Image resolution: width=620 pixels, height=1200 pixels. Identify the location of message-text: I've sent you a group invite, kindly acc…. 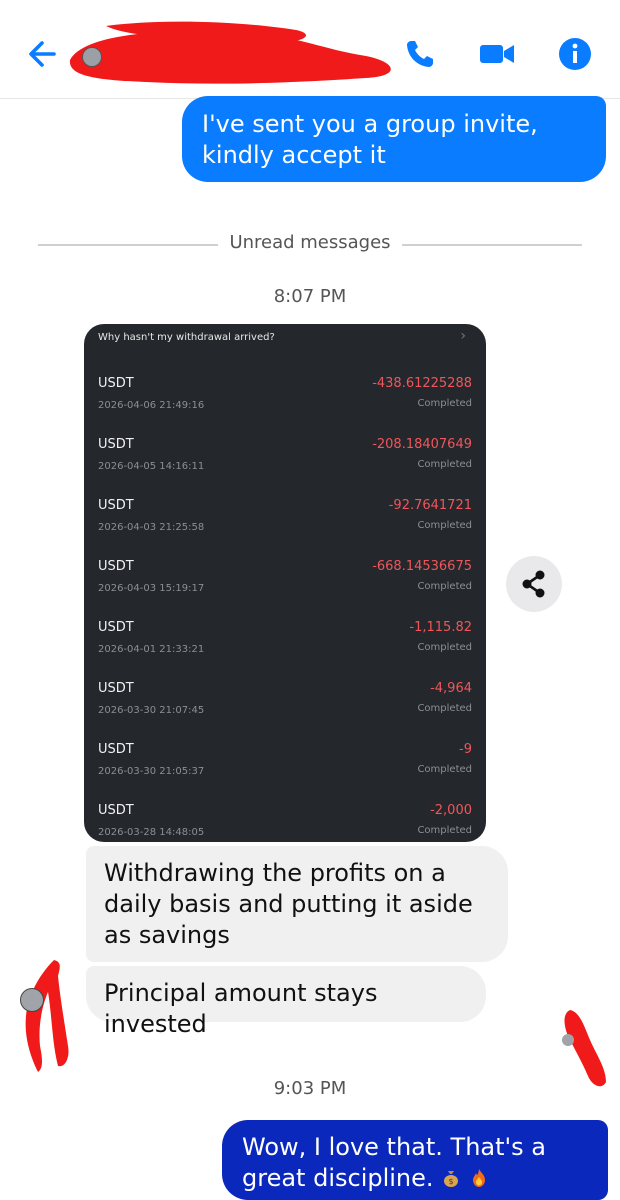
(370, 139).